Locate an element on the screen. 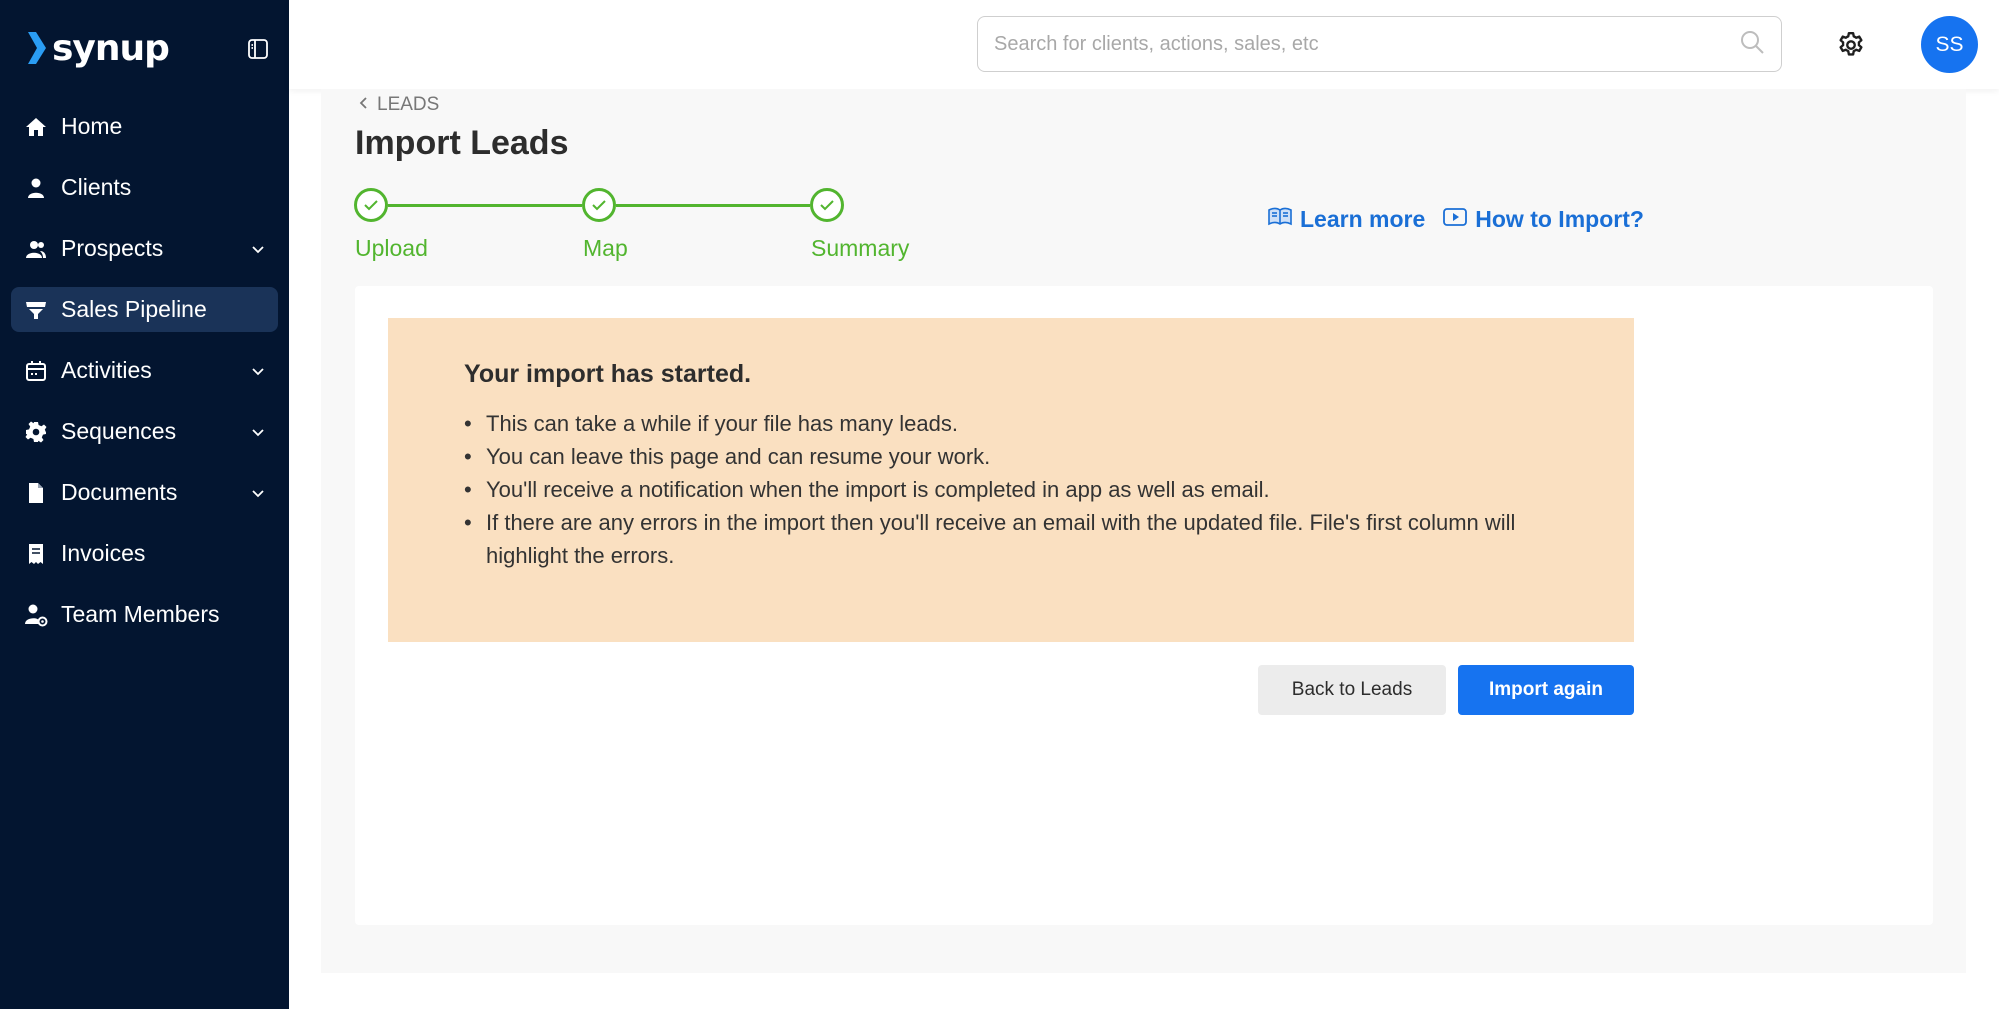 The width and height of the screenshot is (1999, 1009). sidebar-item-label: Activities is located at coordinates (106, 370).